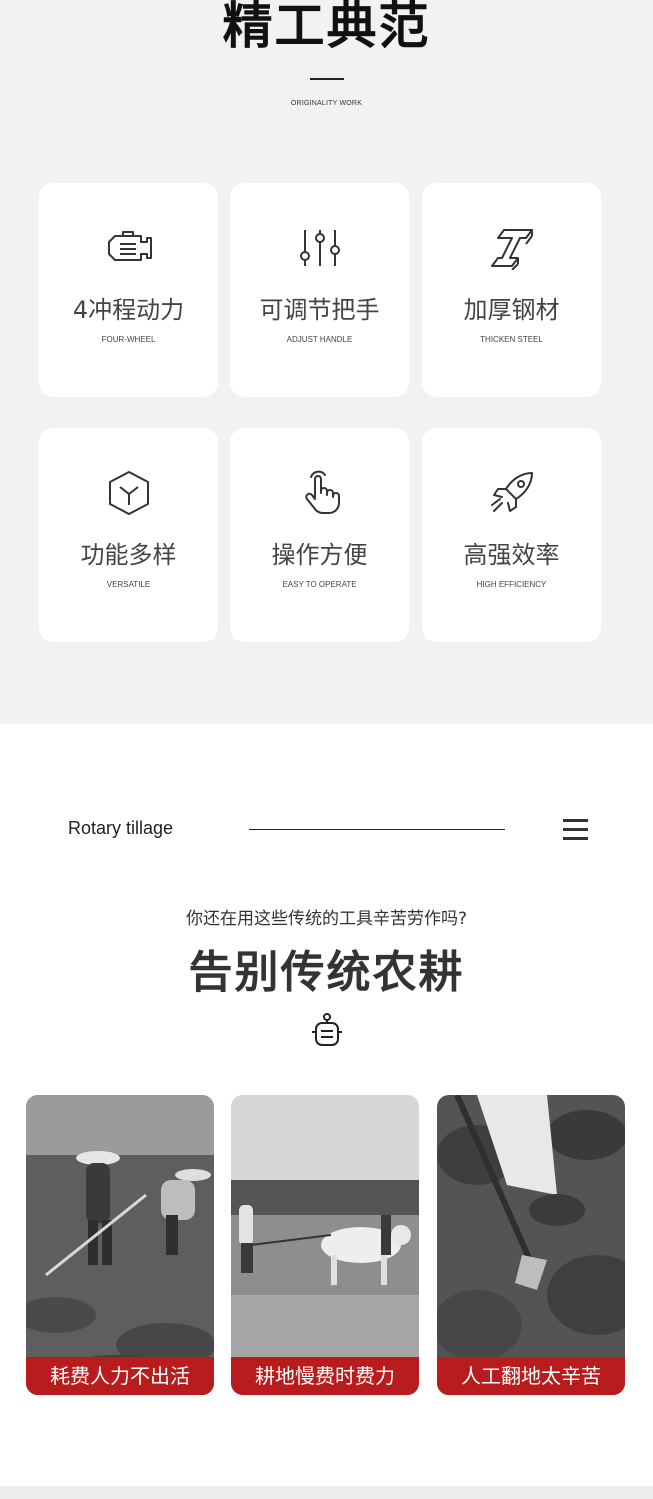  I want to click on photo-caption: 人工翻地太辛苦, so click(531, 1376).